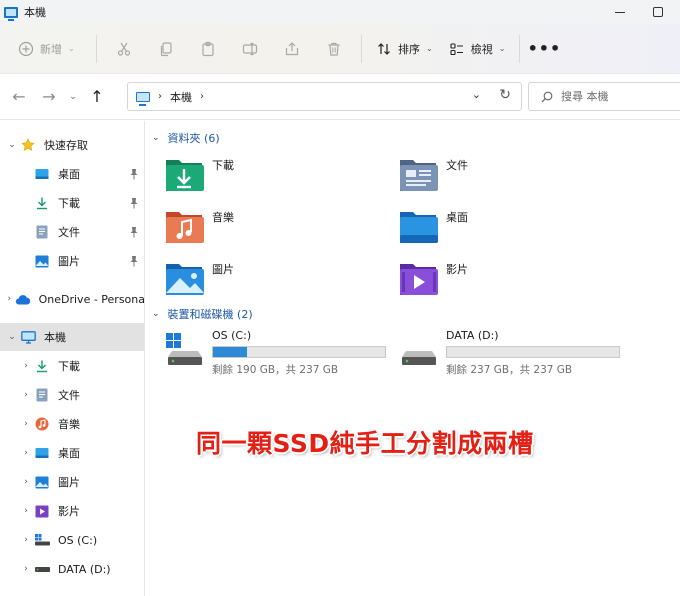 This screenshot has height=596, width=680. Describe the element at coordinates (69, 232) in the screenshot. I see `sidebar-item-label: 文件` at that location.